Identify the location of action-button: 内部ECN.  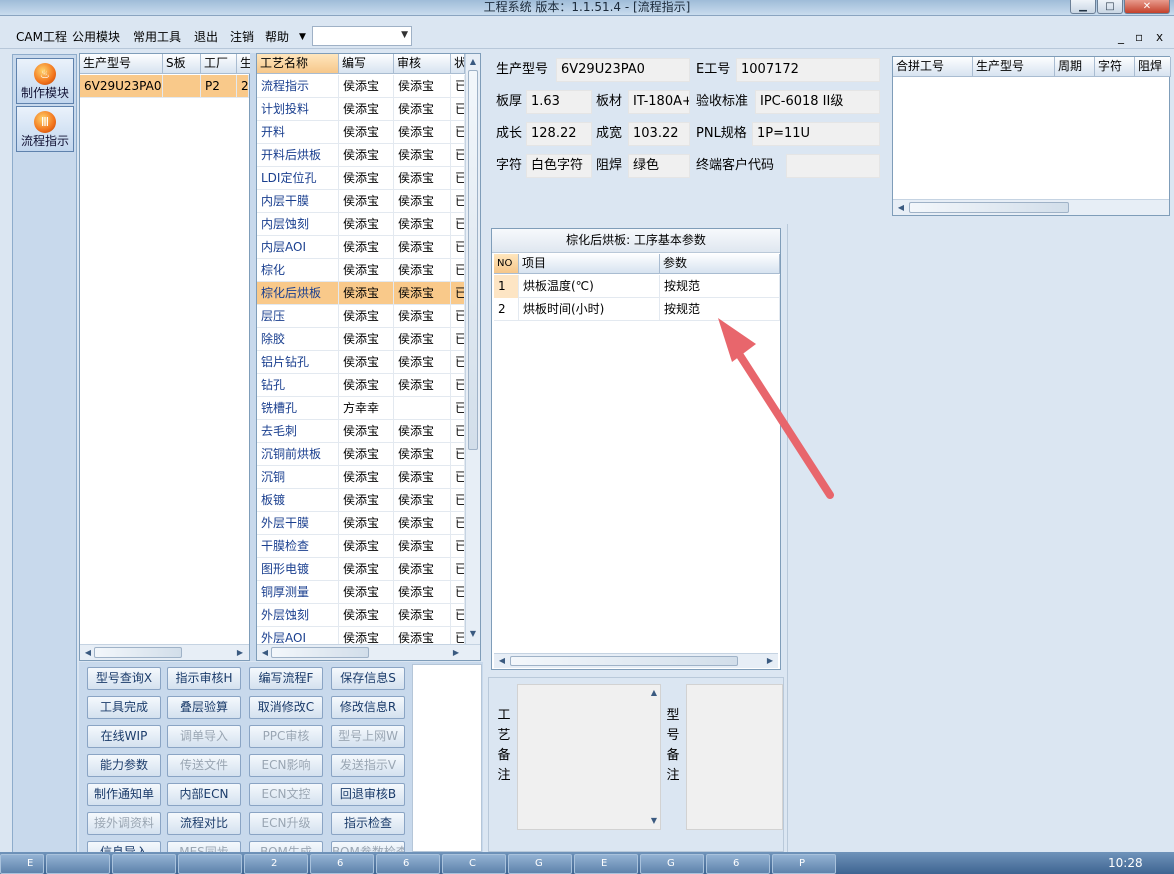
(204, 794).